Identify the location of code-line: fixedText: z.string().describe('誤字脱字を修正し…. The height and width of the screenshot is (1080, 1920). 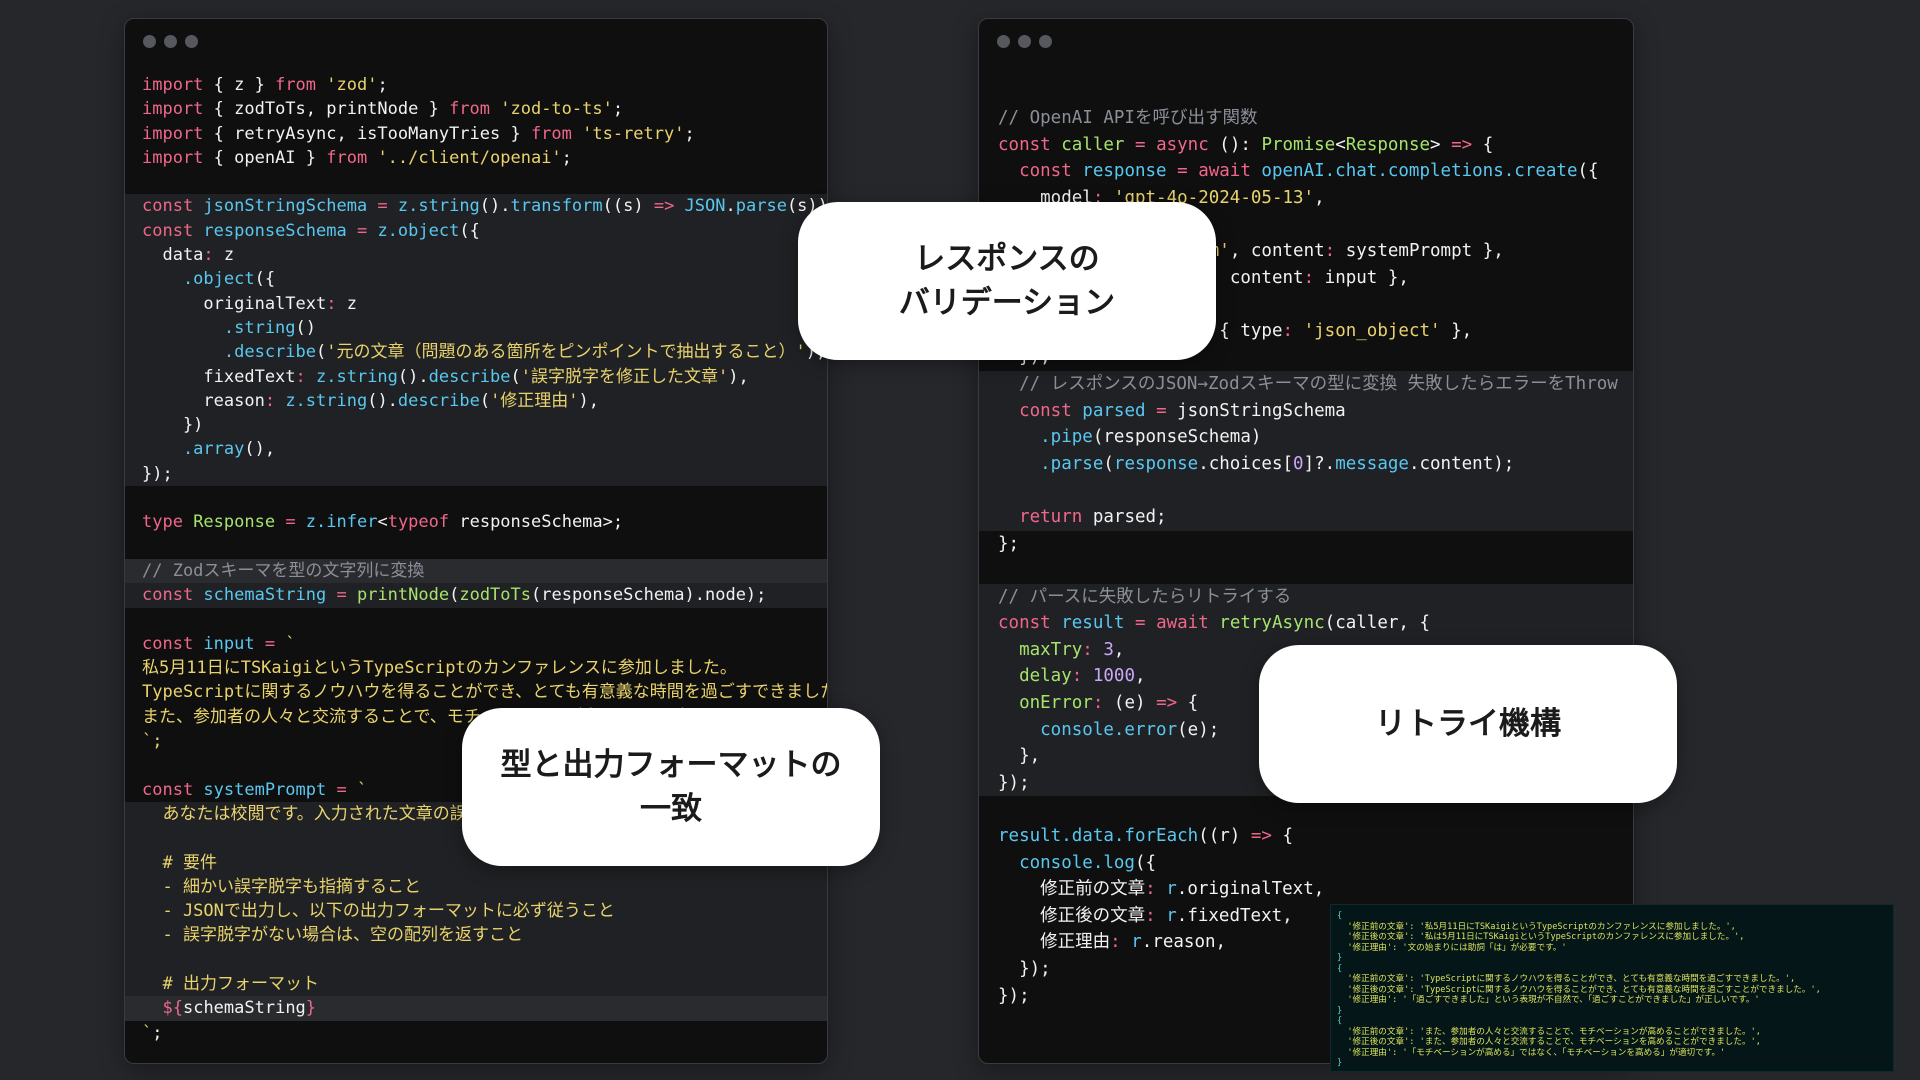
(476, 376).